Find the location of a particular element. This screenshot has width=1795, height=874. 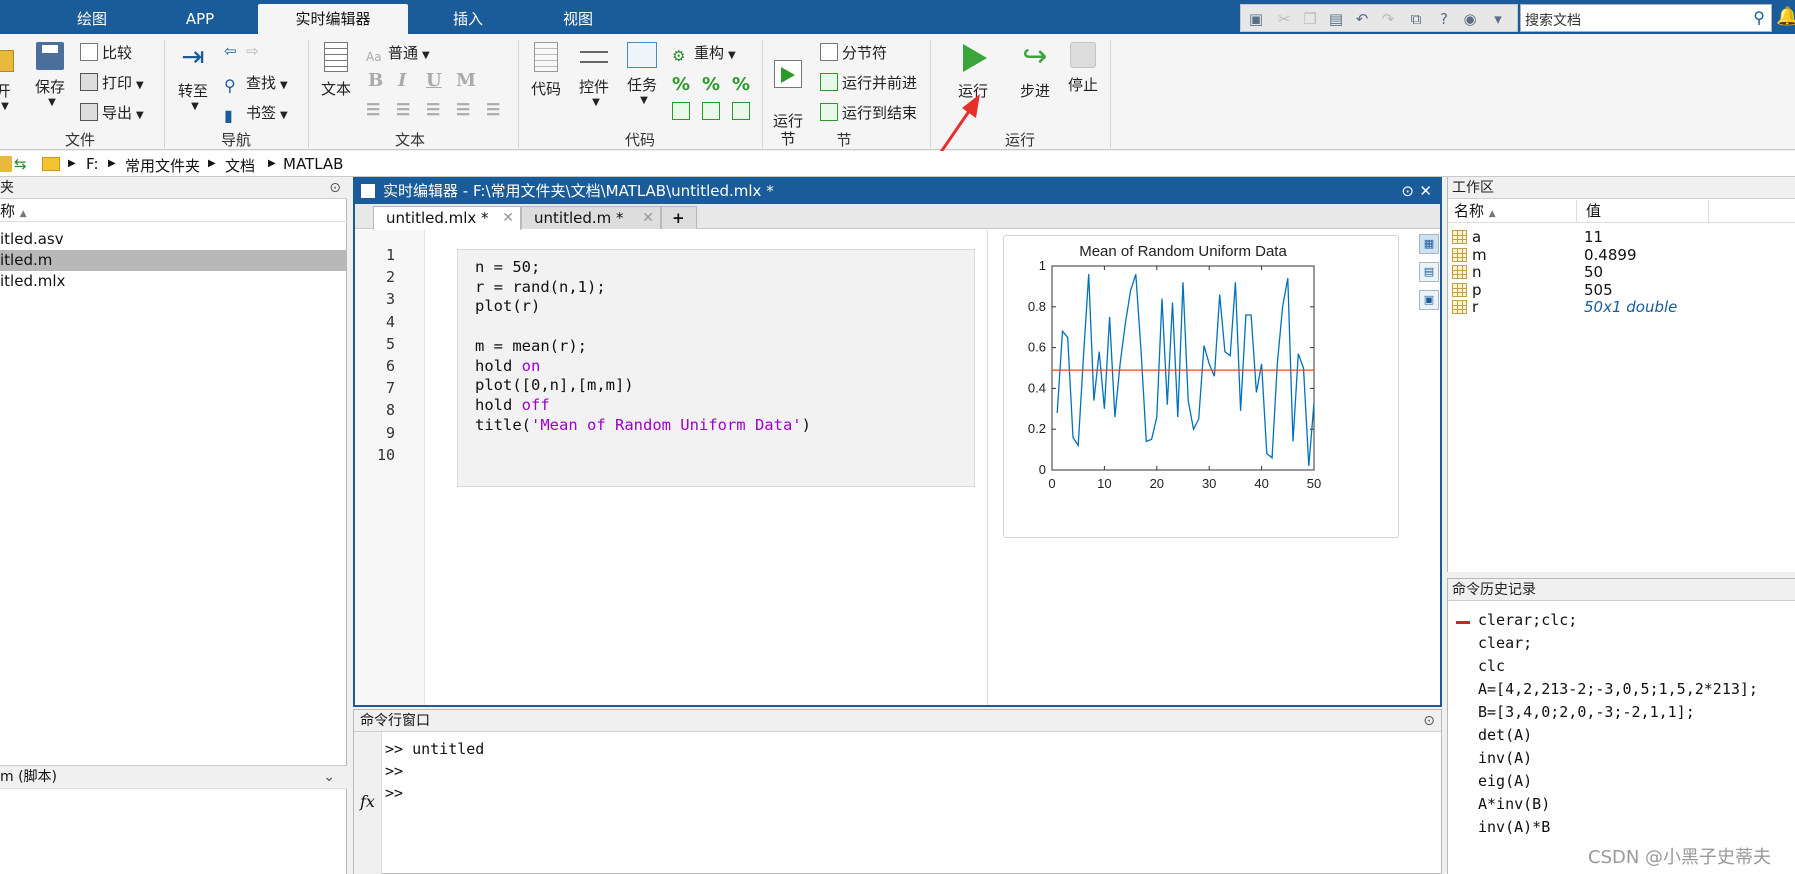

browse-folder-icon: ⇆ is located at coordinates (20, 164).